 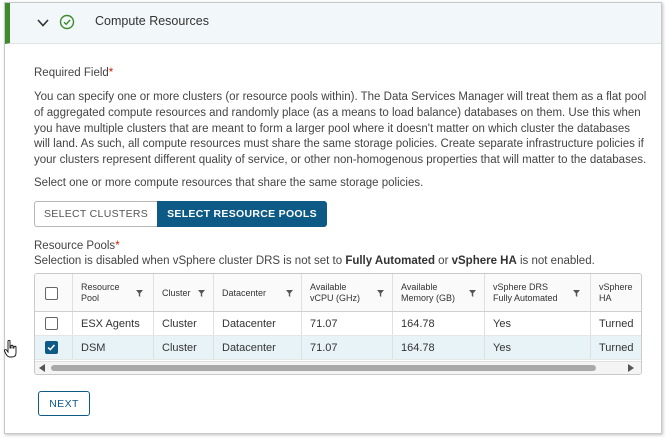 I want to click on checkmark-icon, so click(x=51, y=347).